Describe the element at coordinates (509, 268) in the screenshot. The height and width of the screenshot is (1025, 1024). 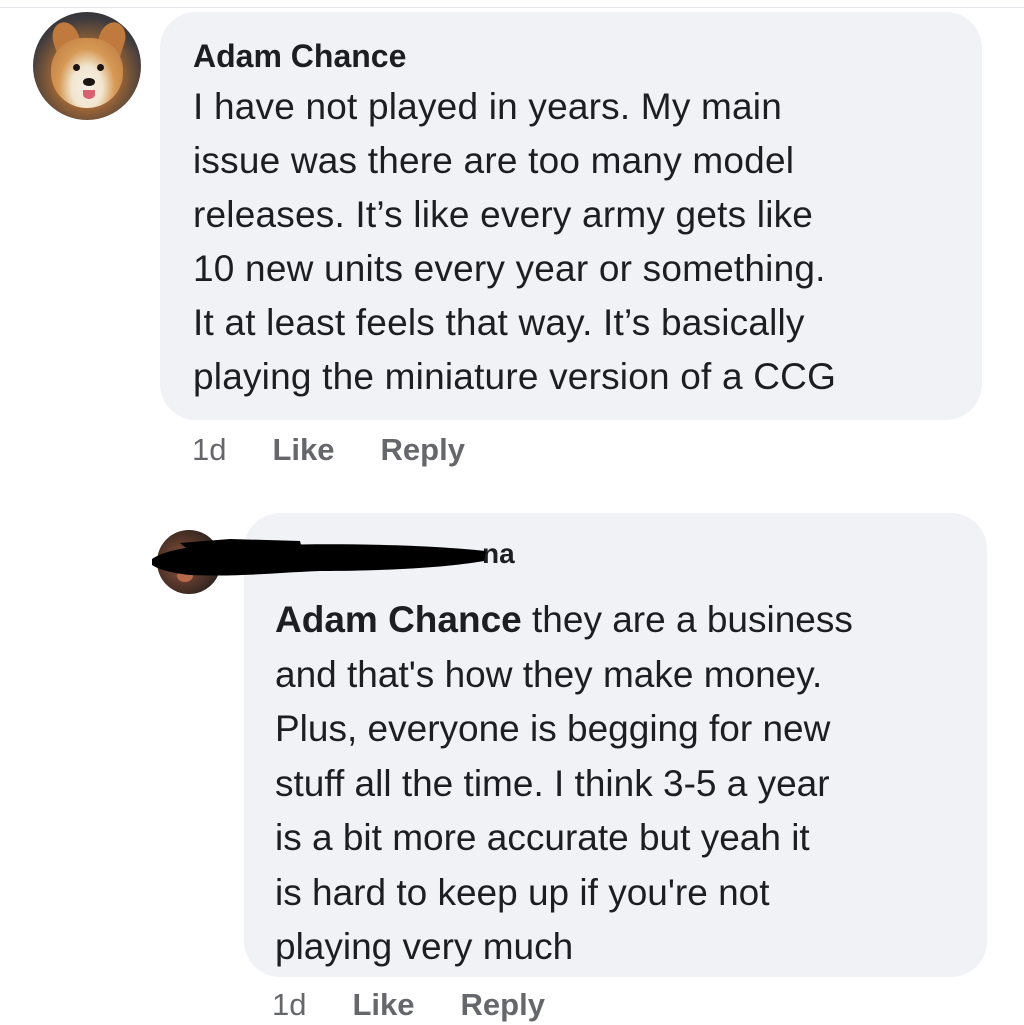
I see `comment-line: 10 new units every year or something.` at that location.